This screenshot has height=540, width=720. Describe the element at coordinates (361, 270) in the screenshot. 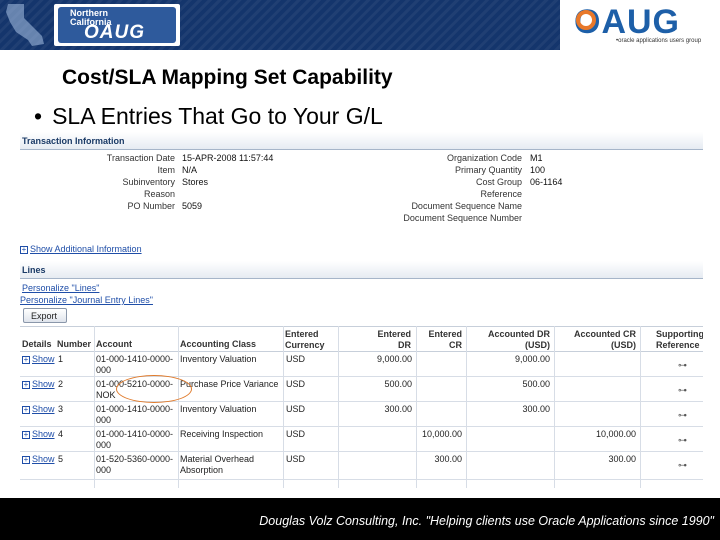

I see `lines-header: Lines` at that location.